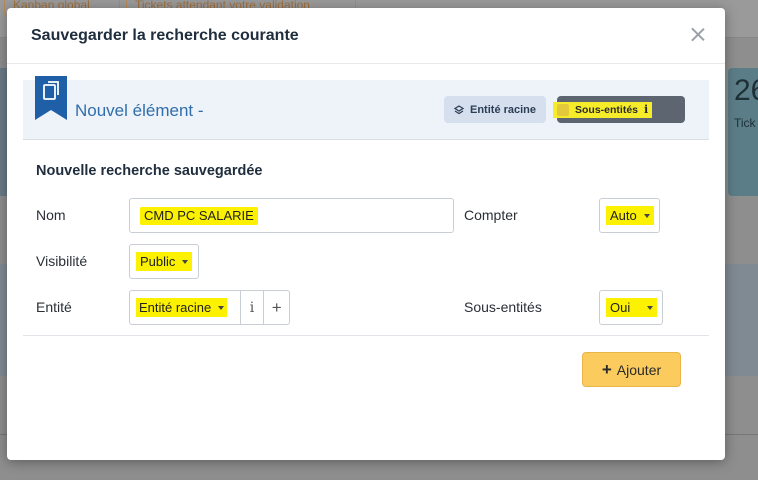 The image size is (758, 480). What do you see at coordinates (62, 261) in the screenshot?
I see `visibility-label: Visibilité` at bounding box center [62, 261].